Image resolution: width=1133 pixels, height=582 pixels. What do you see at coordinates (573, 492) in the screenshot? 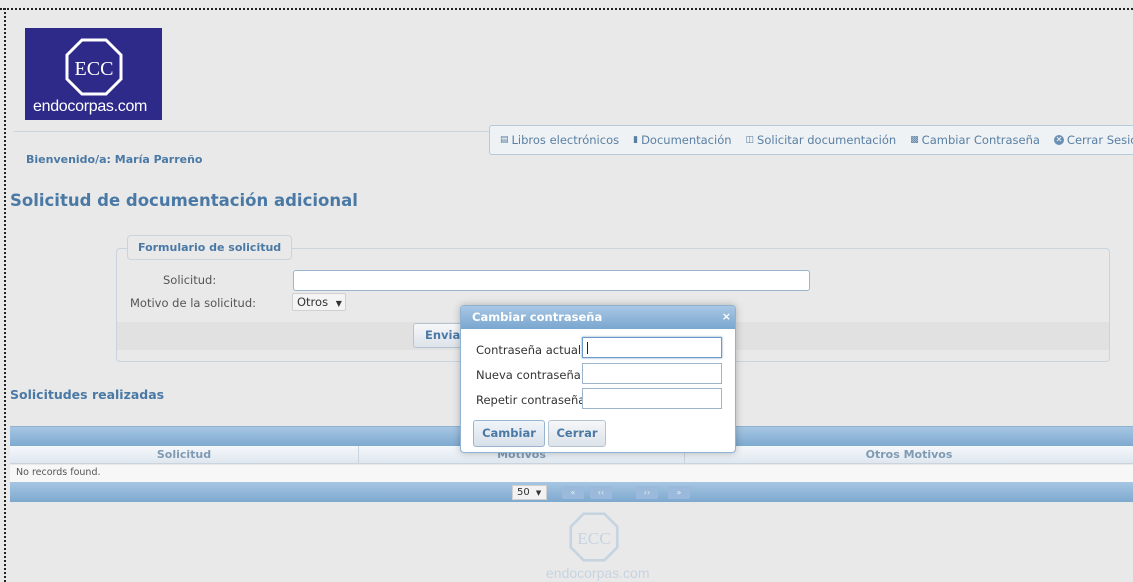
I see `first-page-button: «` at bounding box center [573, 492].